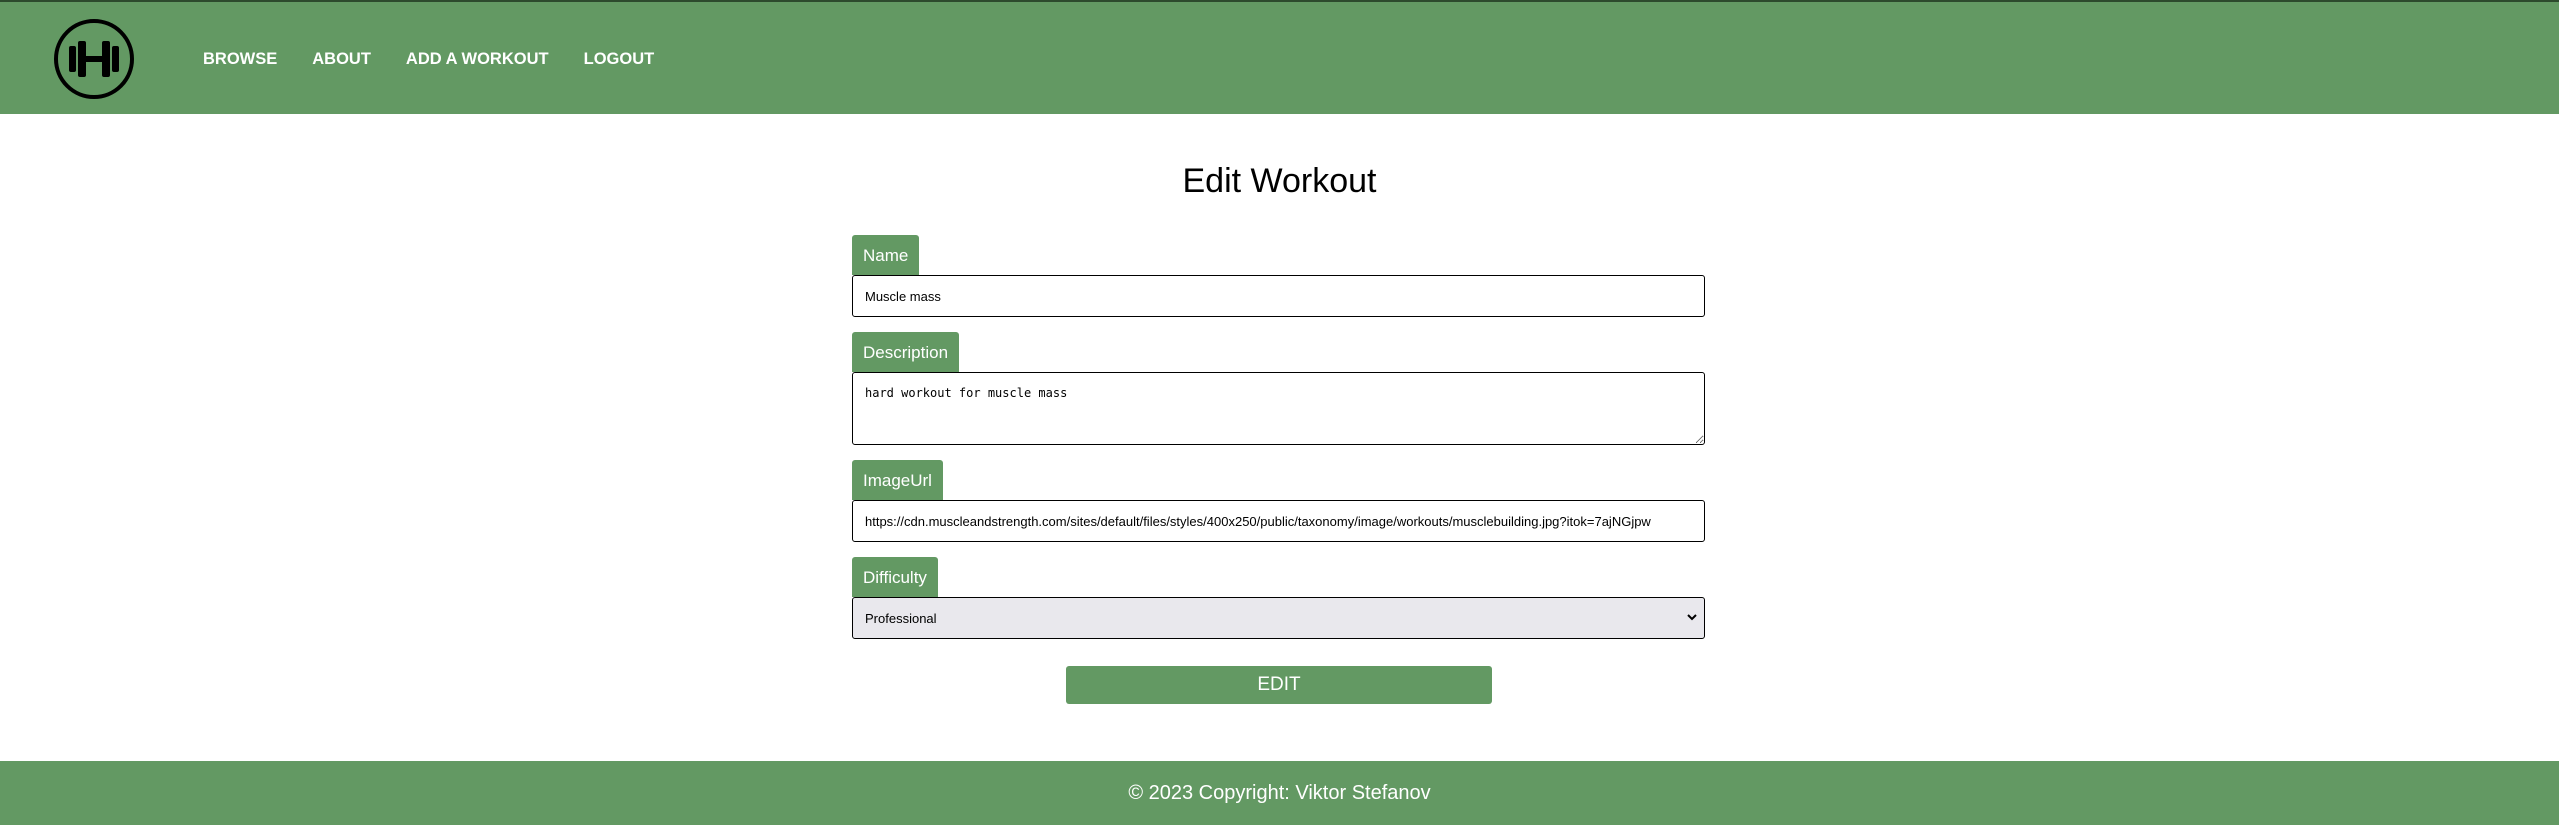  I want to click on difficulty-select-wrap: Professional, so click(1278, 618).